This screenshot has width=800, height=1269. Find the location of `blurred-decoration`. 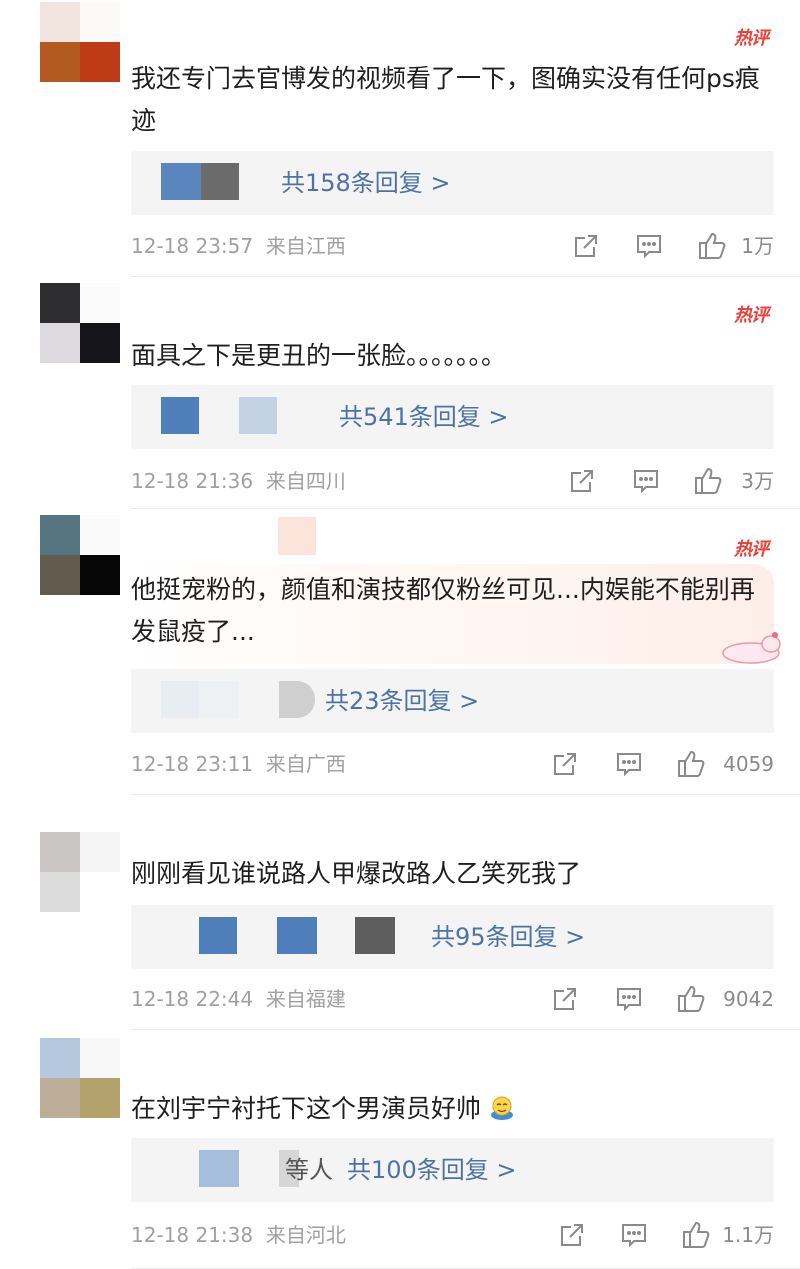

blurred-decoration is located at coordinates (297, 536).